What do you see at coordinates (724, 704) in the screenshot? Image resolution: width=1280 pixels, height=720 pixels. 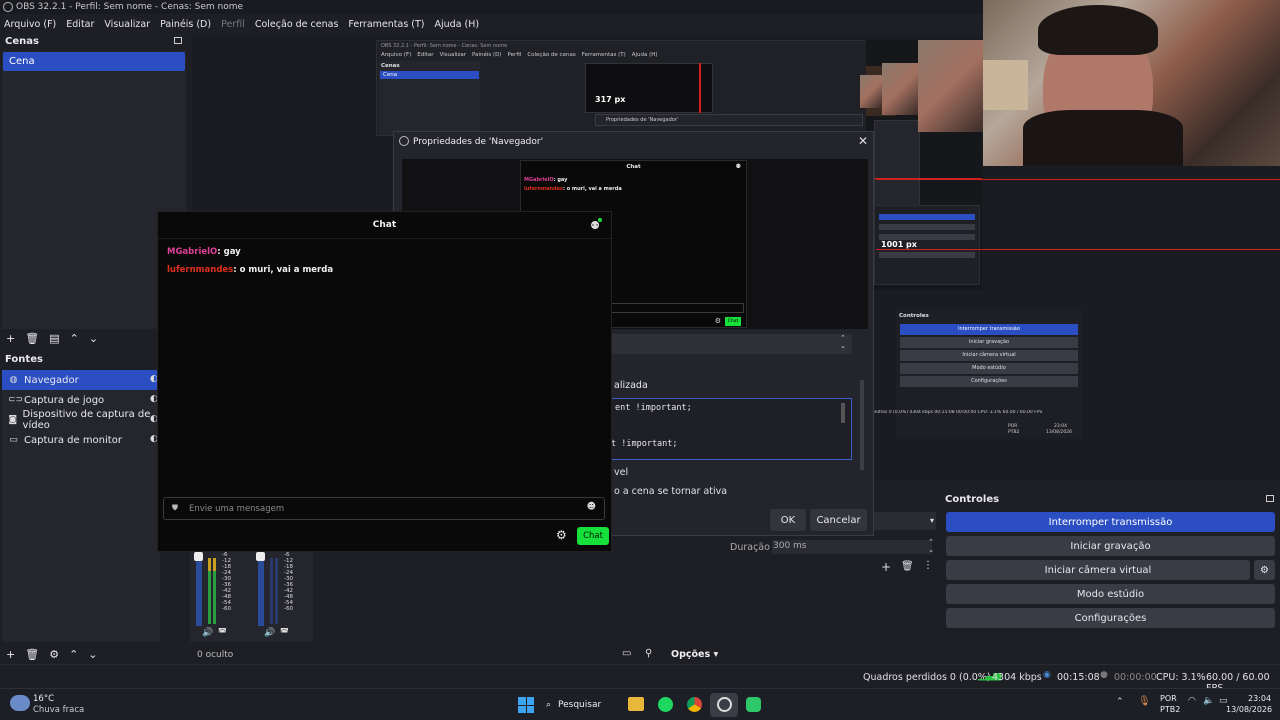 I see `obs-taskbar-icon` at bounding box center [724, 704].